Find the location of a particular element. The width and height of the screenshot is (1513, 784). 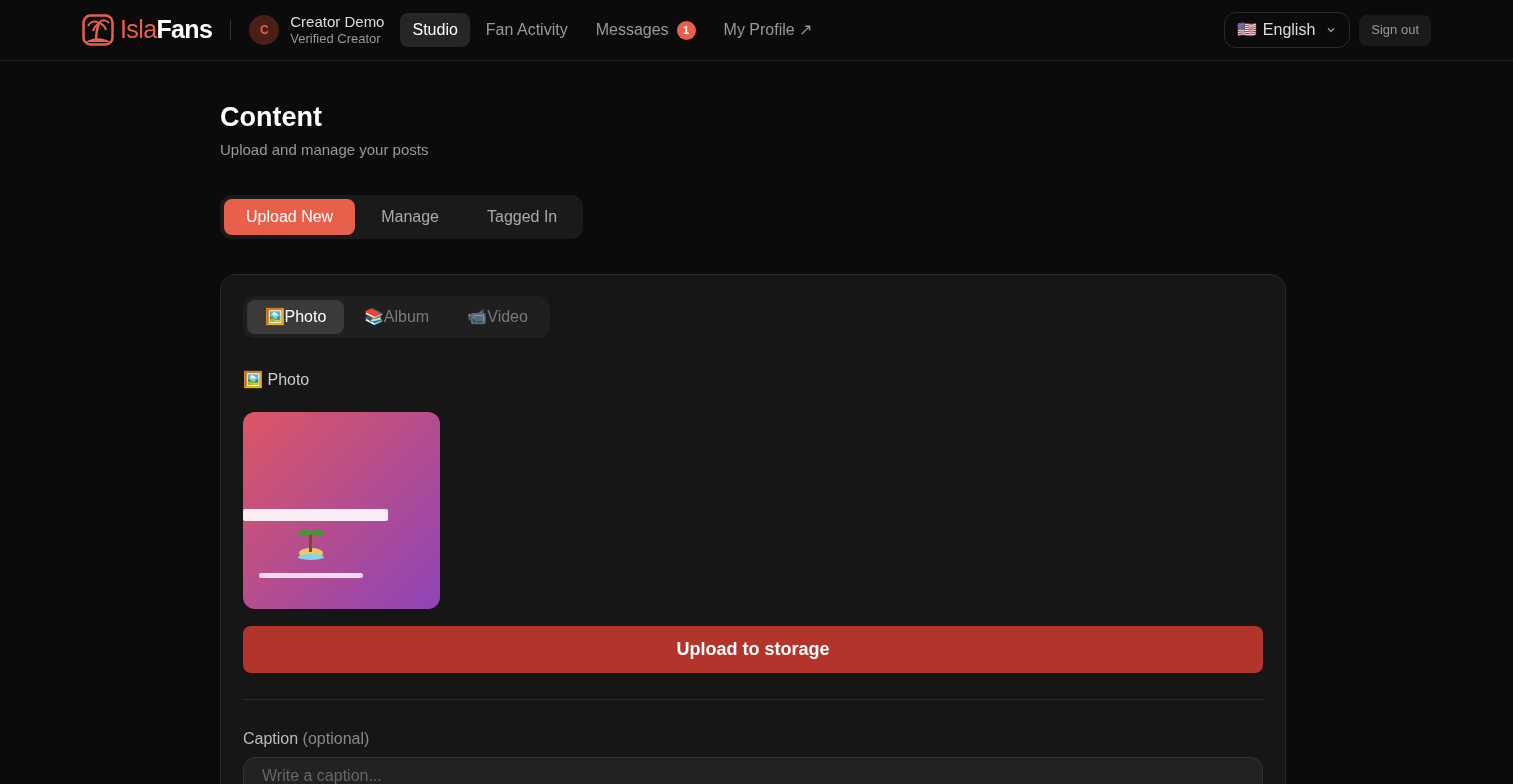

nav-link: Studio is located at coordinates (435, 30).